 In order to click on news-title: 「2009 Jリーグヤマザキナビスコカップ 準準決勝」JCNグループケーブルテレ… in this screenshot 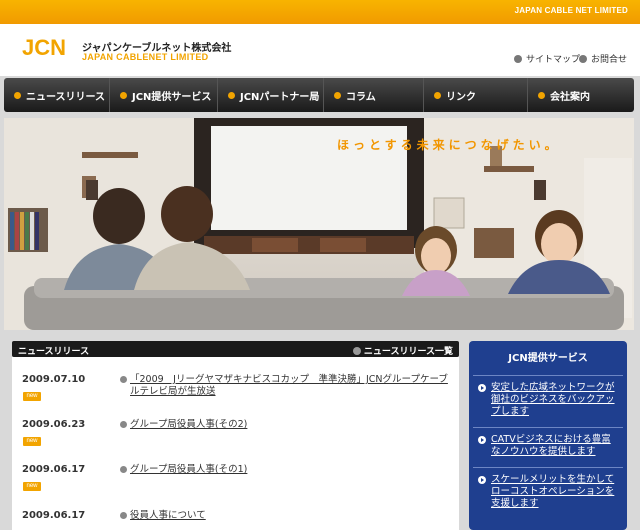, I will do `click(289, 385)`.